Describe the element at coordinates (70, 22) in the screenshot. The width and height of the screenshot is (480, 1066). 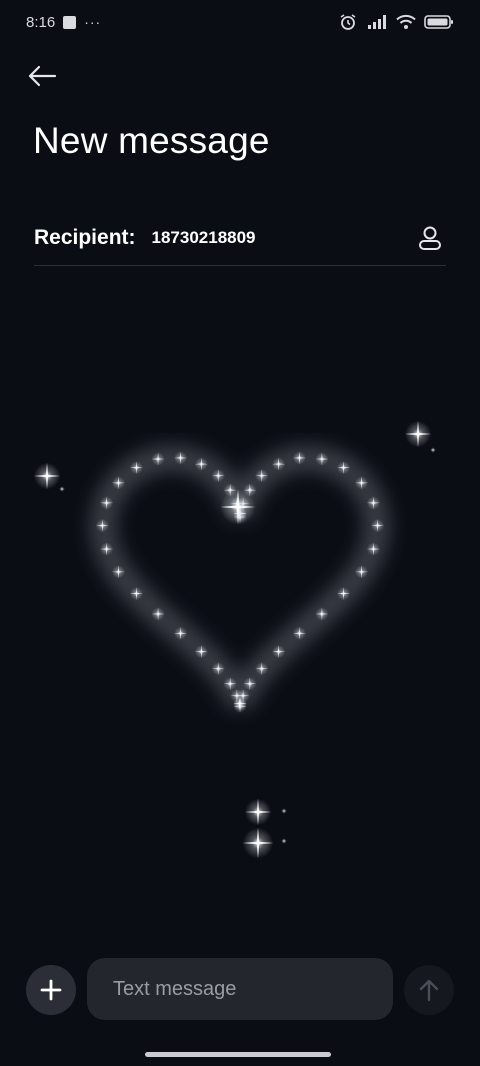
I see `square-notification-icon` at that location.